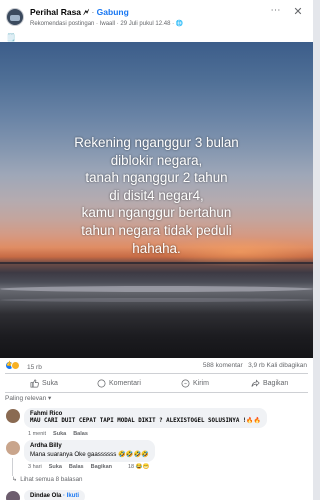 The image size is (320, 500). I want to click on share-button: Bagikan, so click(269, 383).